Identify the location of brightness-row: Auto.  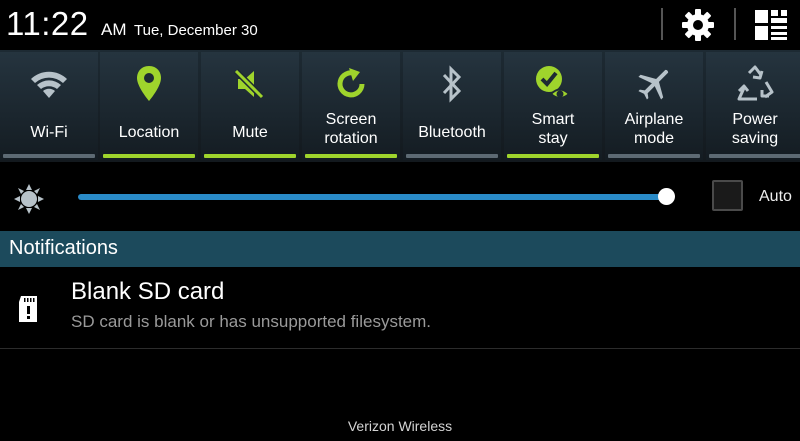
(400, 197).